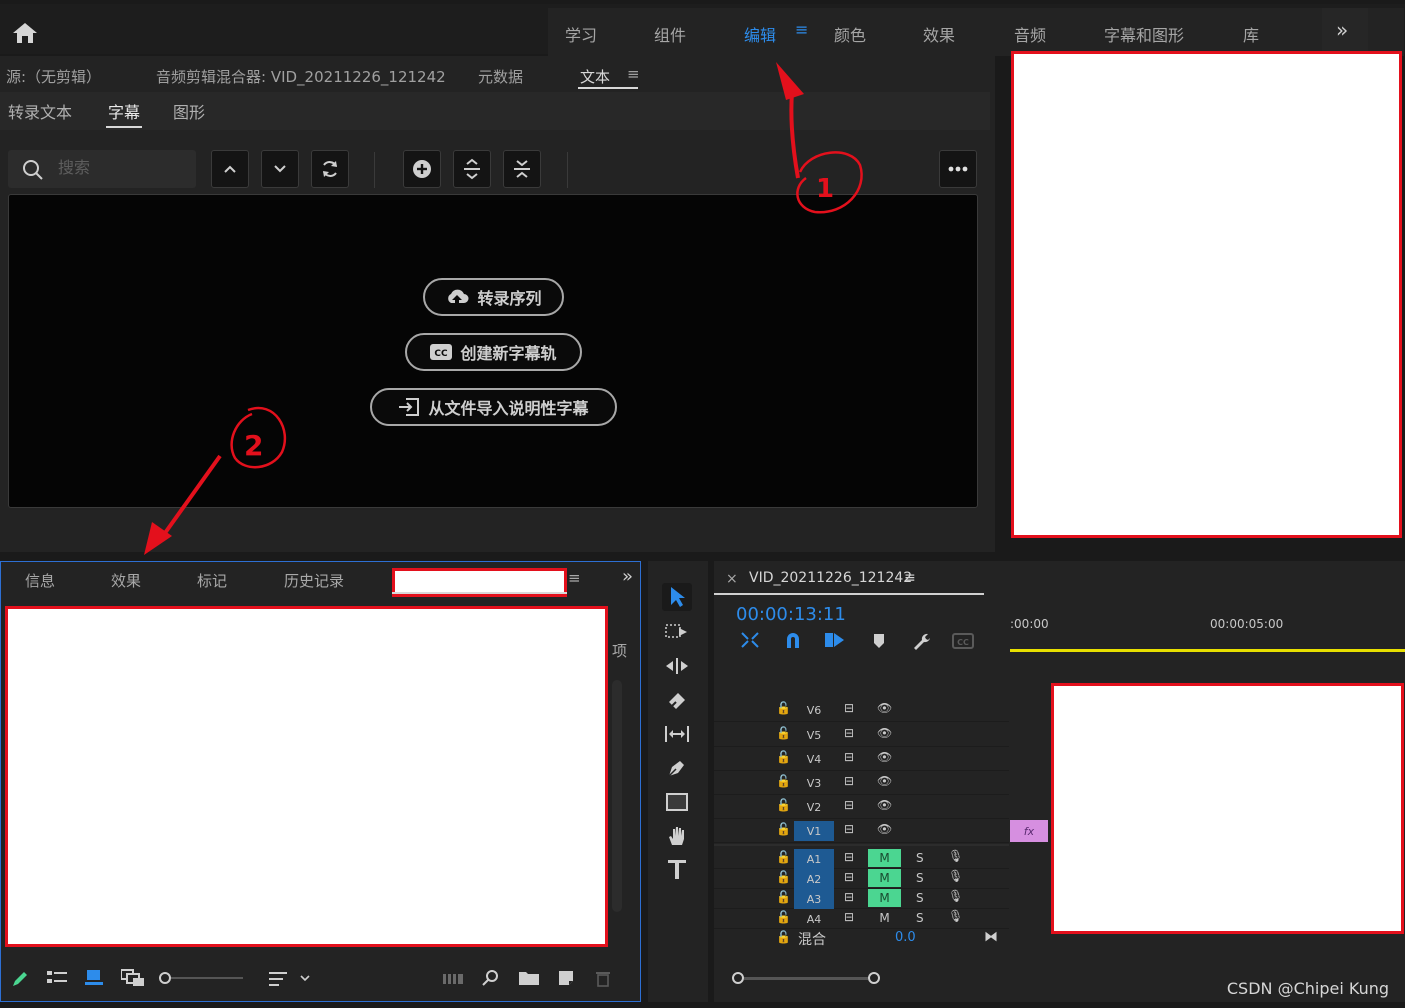 This screenshot has width=1405, height=1008. Describe the element at coordinates (814, 919) in the screenshot. I see `track-name: A4` at that location.